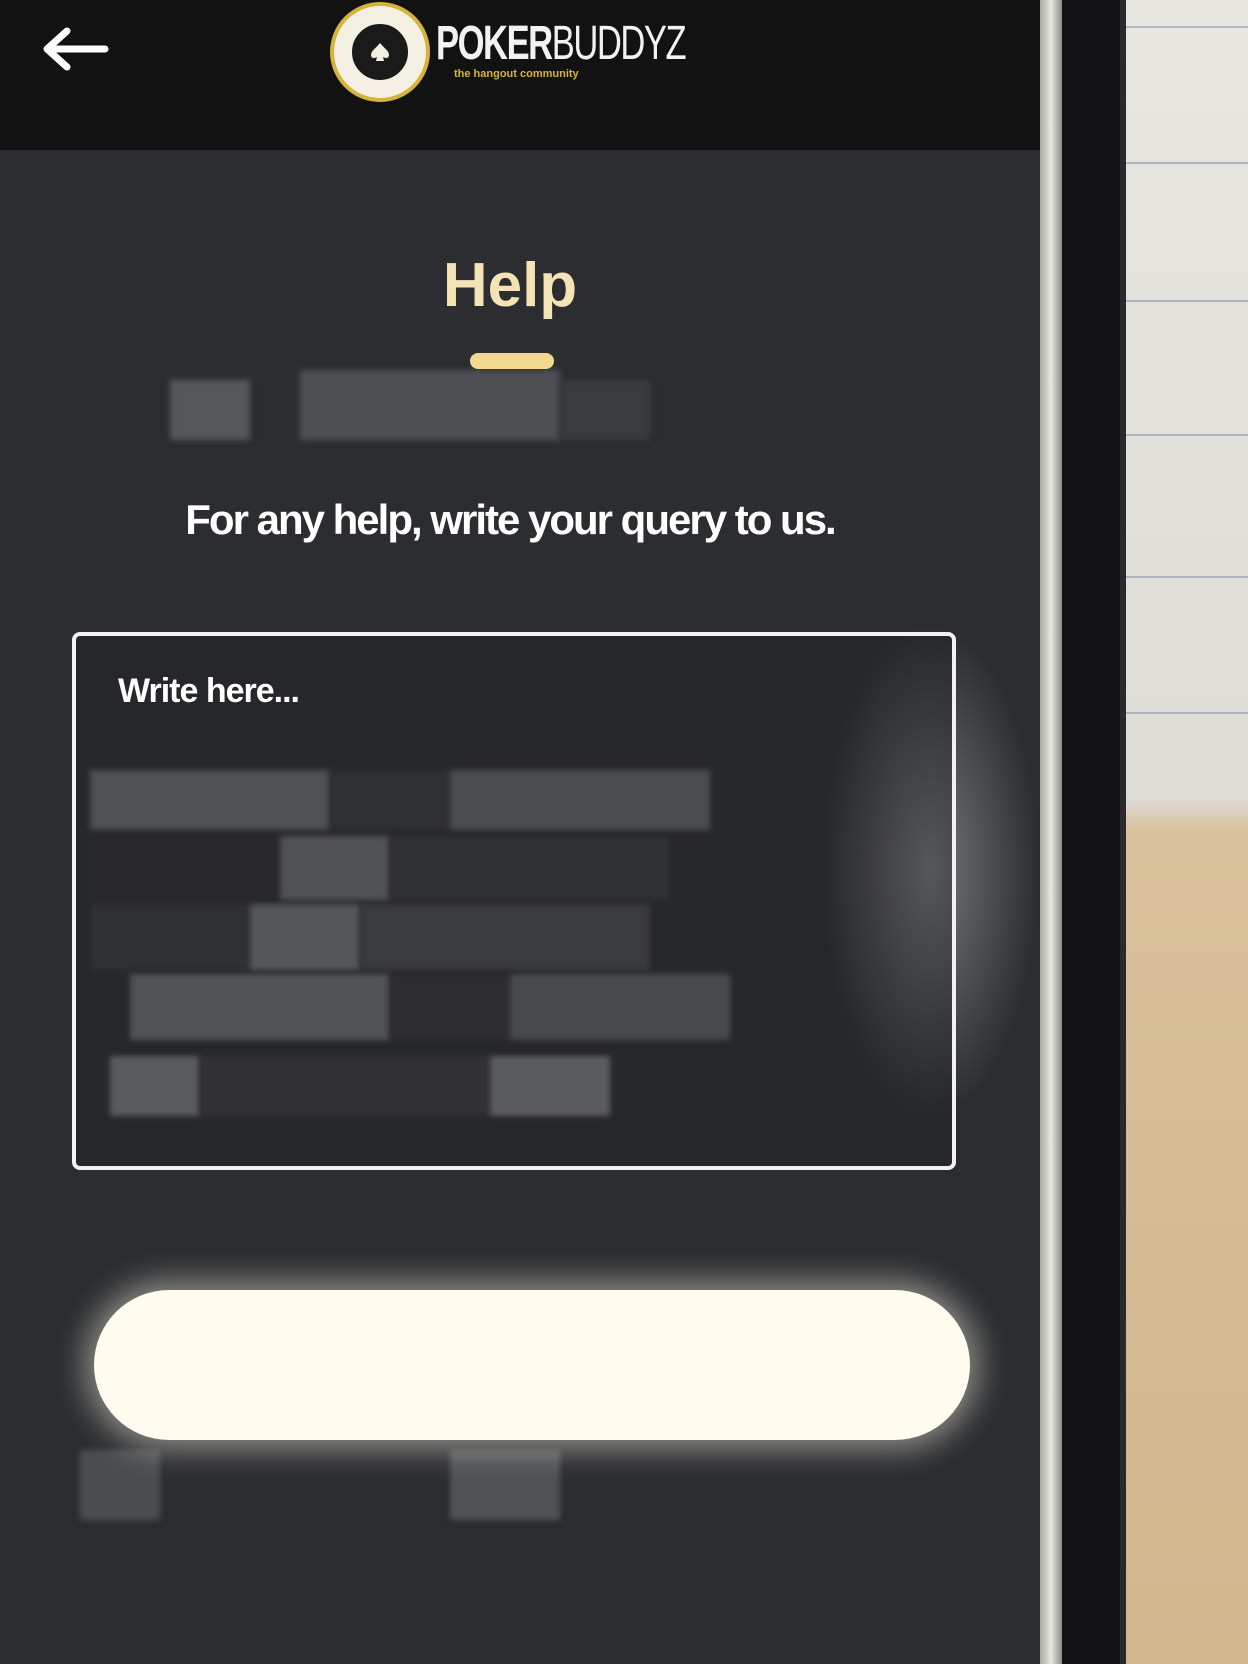  I want to click on submit-button, so click(532, 1365).